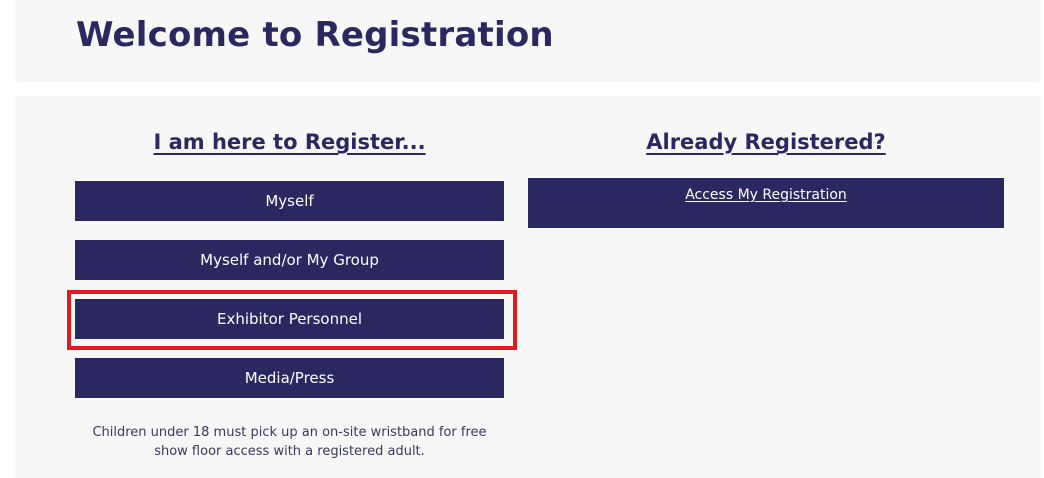  Describe the element at coordinates (315, 35) in the screenshot. I see `page-title: Welcome to Registration` at that location.